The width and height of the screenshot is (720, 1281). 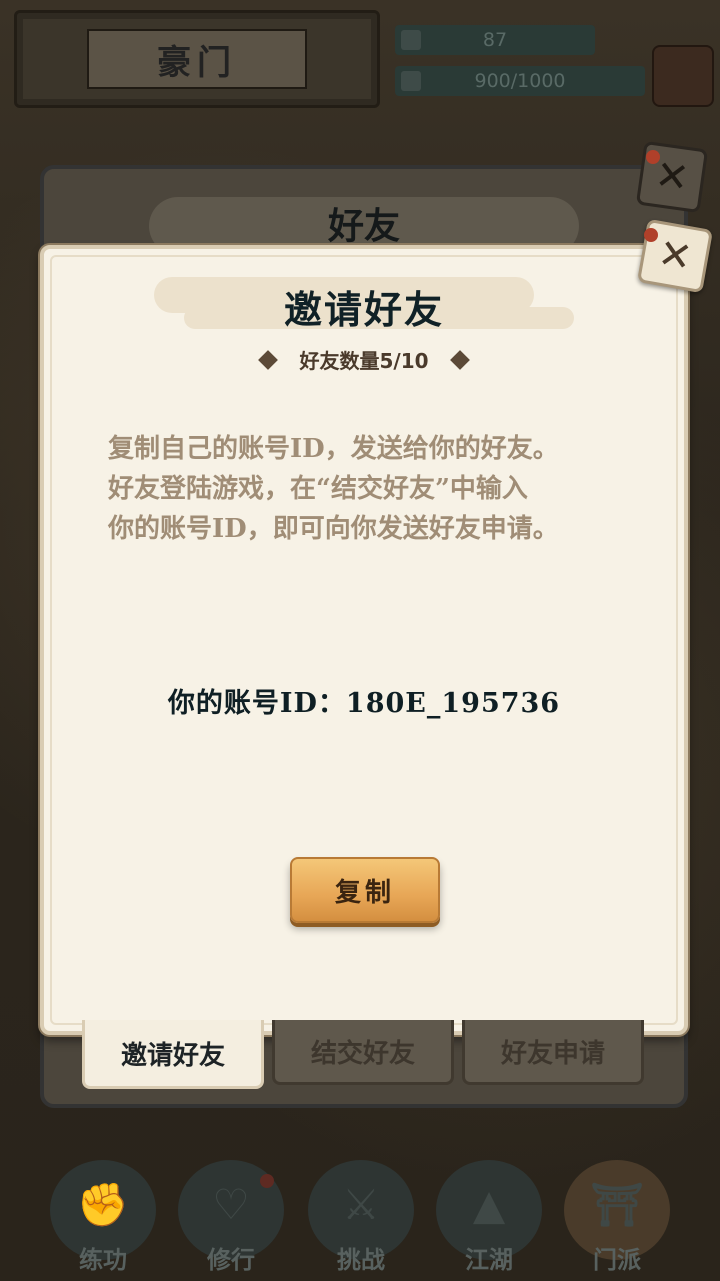 I want to click on close-icon: ✕, so click(x=675, y=256).